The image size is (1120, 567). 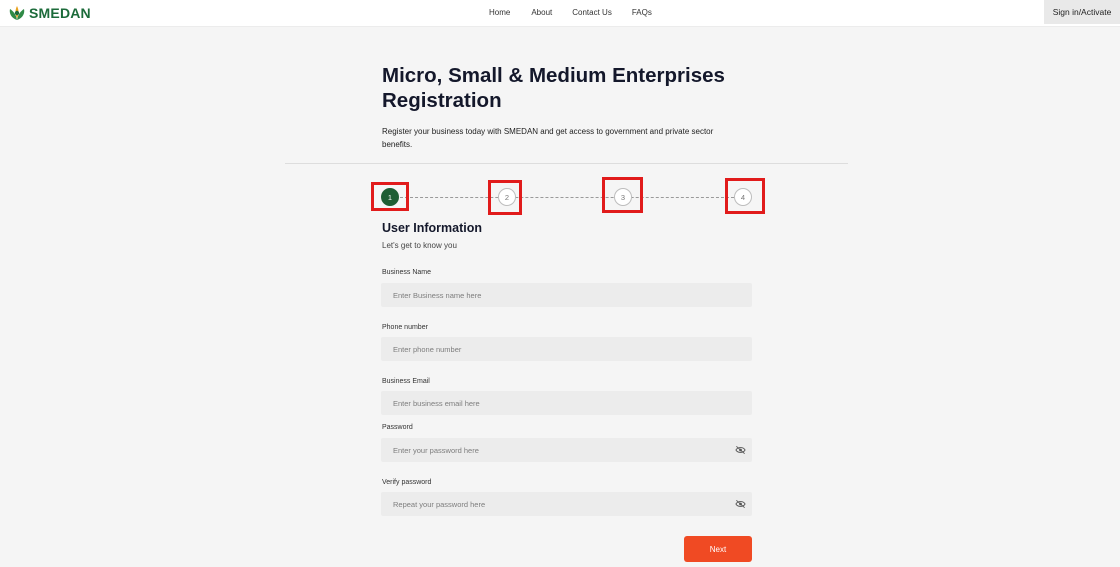 I want to click on brand-logo: SMEDAN, so click(x=49, y=13).